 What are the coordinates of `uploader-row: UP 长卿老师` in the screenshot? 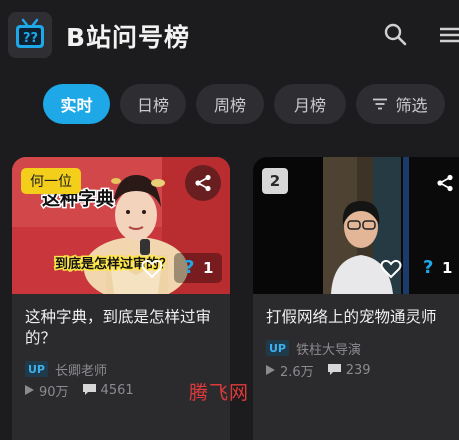 It's located at (66, 369).